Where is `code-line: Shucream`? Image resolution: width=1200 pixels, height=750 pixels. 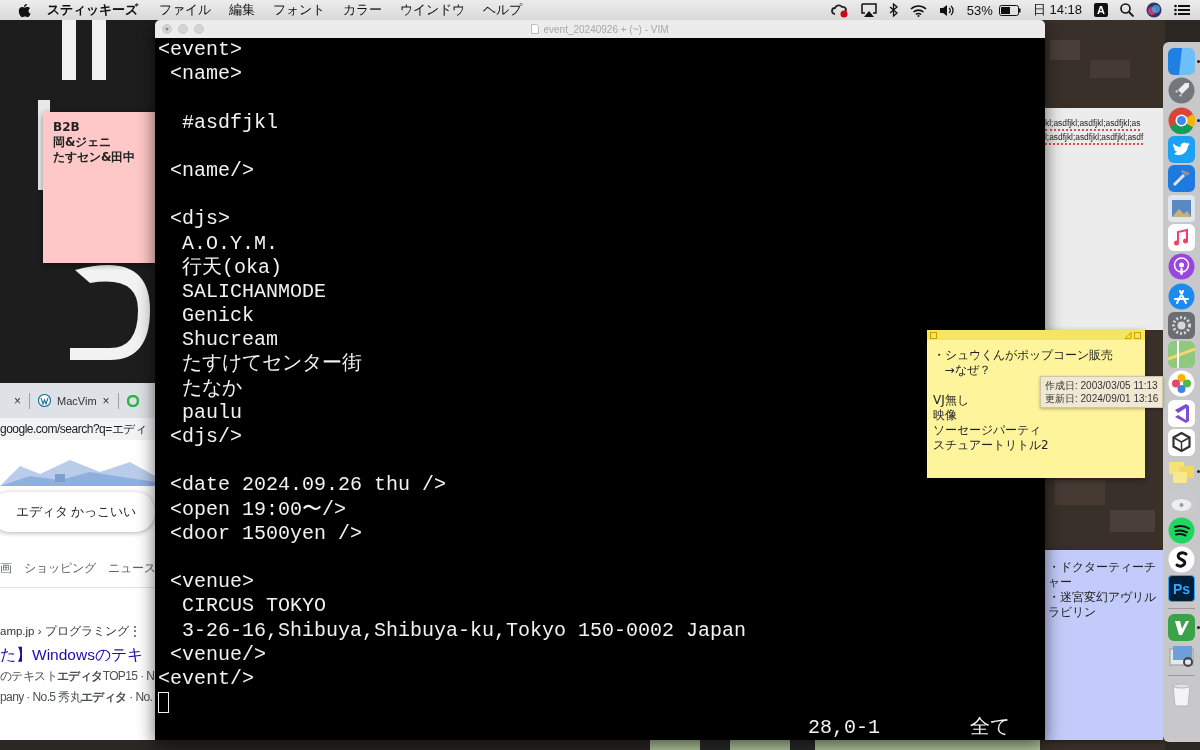
code-line: Shucream is located at coordinates (230, 340).